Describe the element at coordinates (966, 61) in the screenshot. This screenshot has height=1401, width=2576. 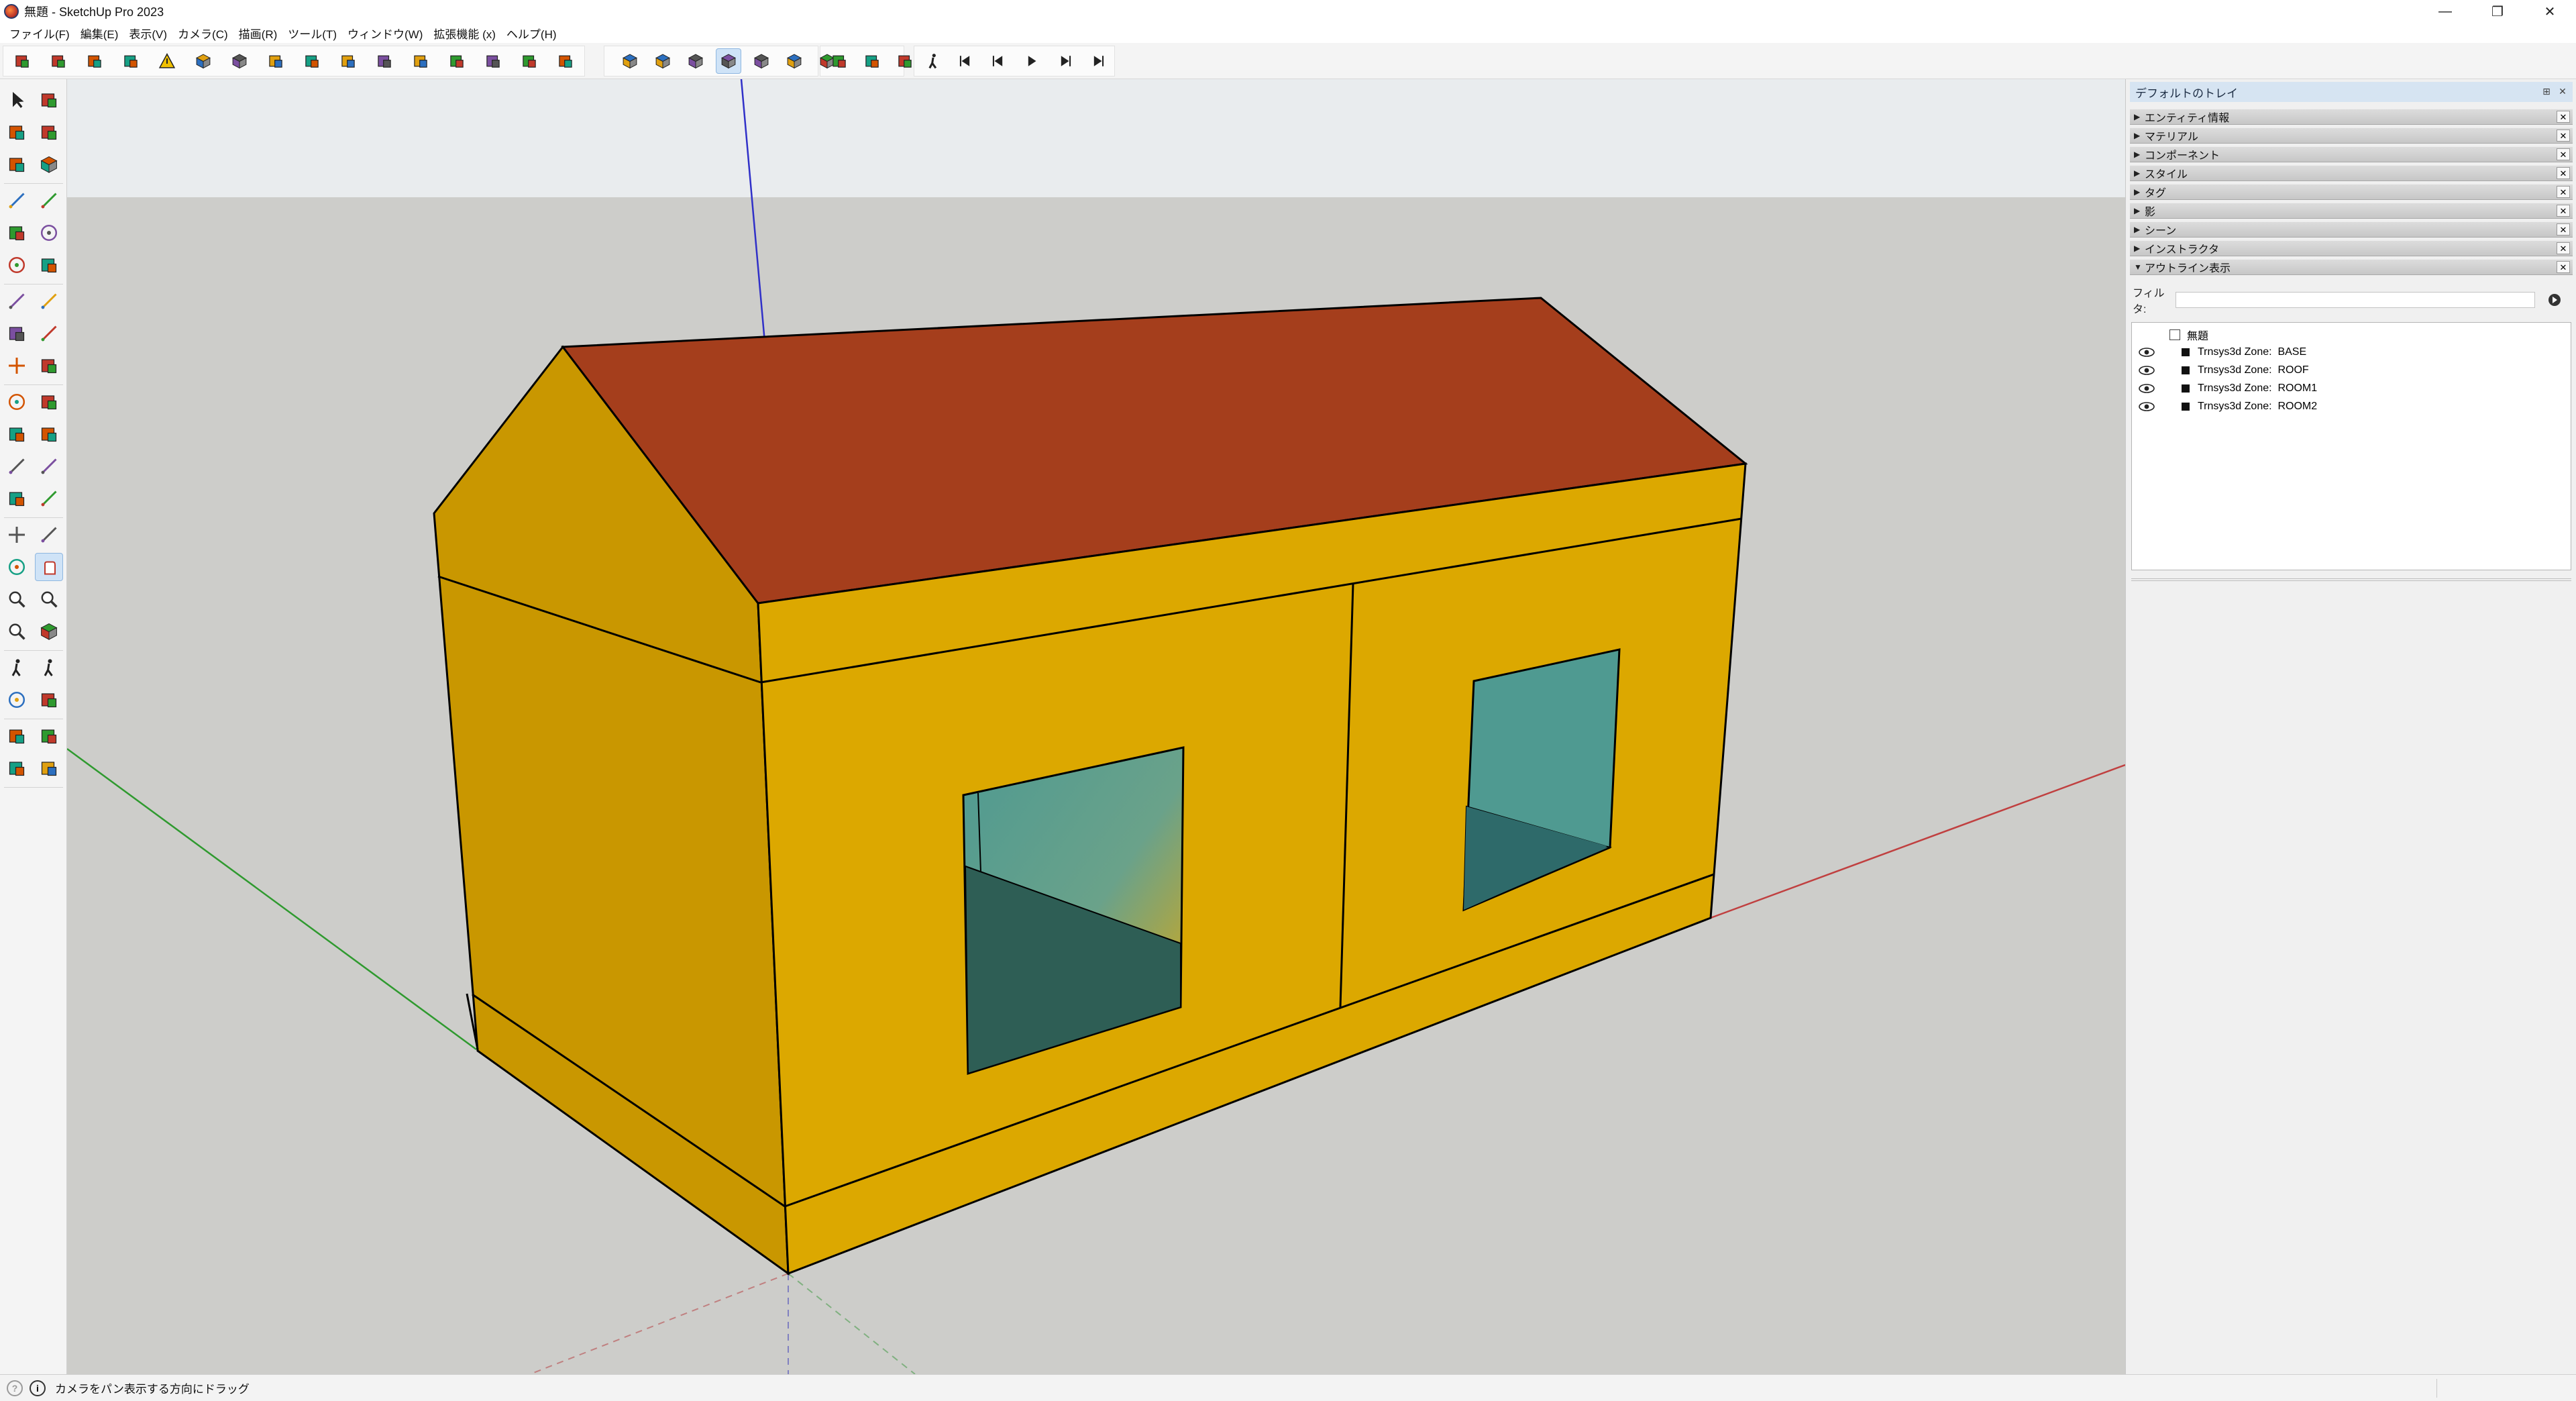
I see `first-scene-icon` at that location.